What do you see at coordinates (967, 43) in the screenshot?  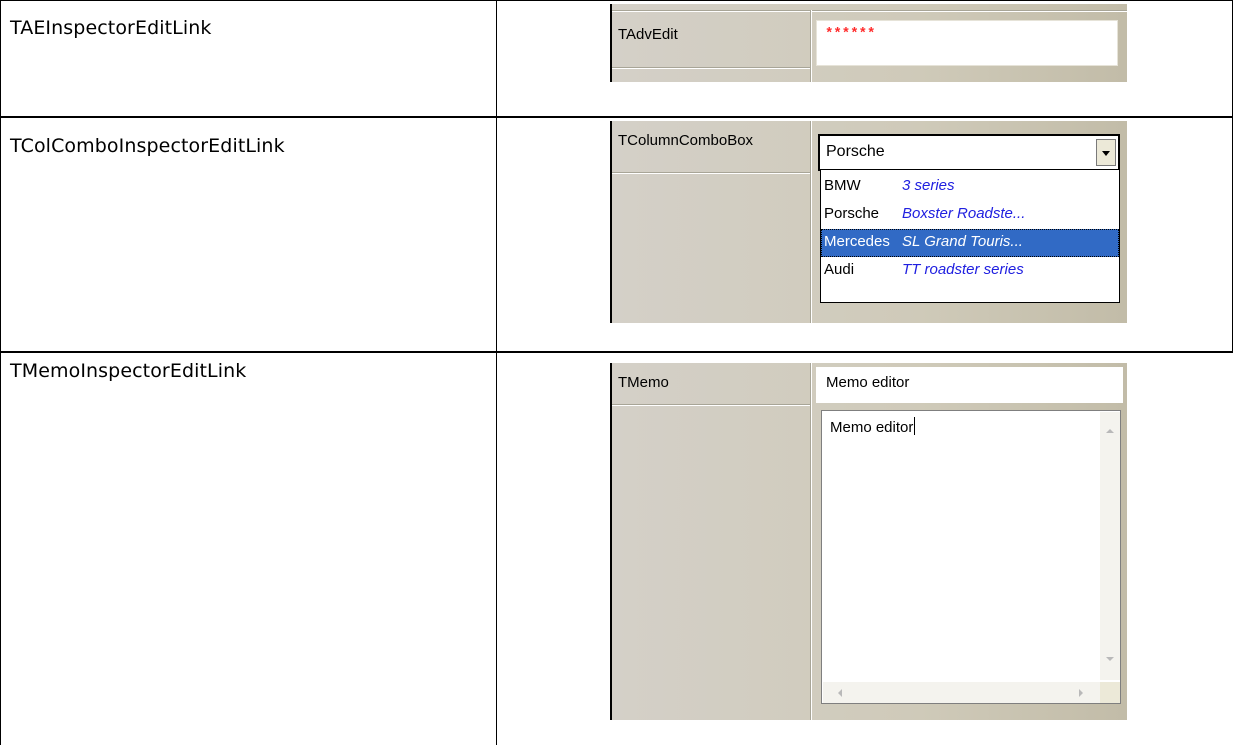 I see `advedit-password-input: ******` at bounding box center [967, 43].